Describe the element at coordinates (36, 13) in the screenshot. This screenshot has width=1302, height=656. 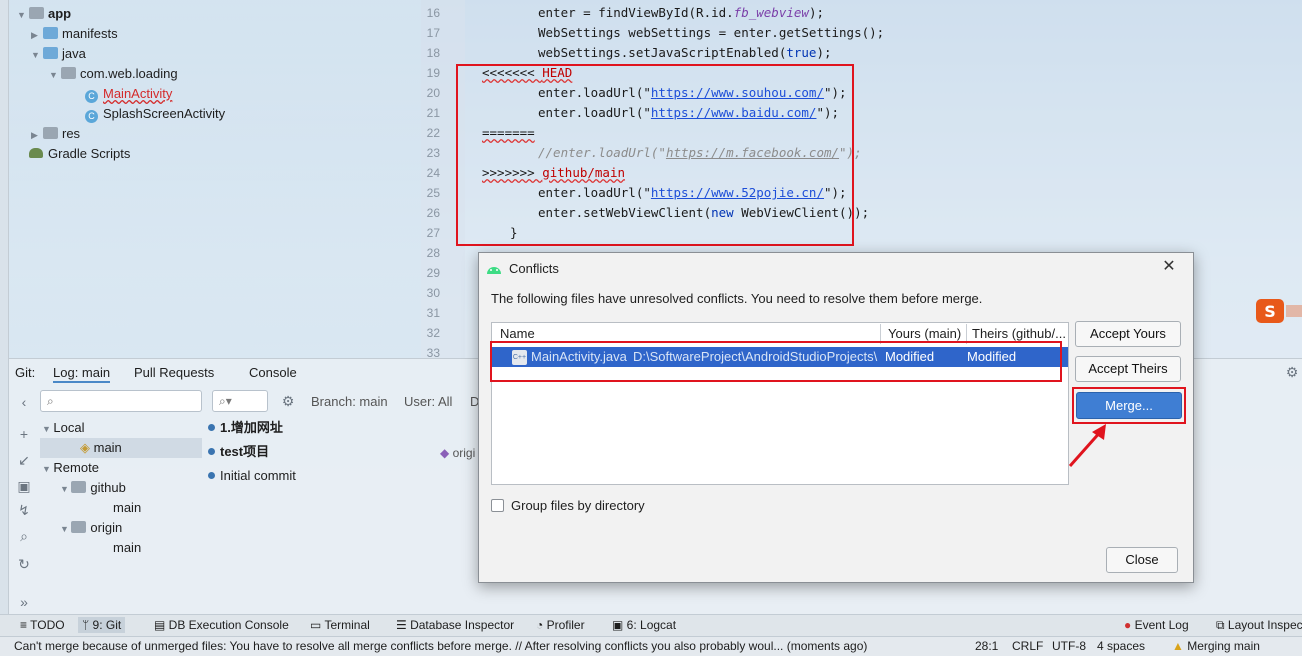
I see `module-icon` at that location.